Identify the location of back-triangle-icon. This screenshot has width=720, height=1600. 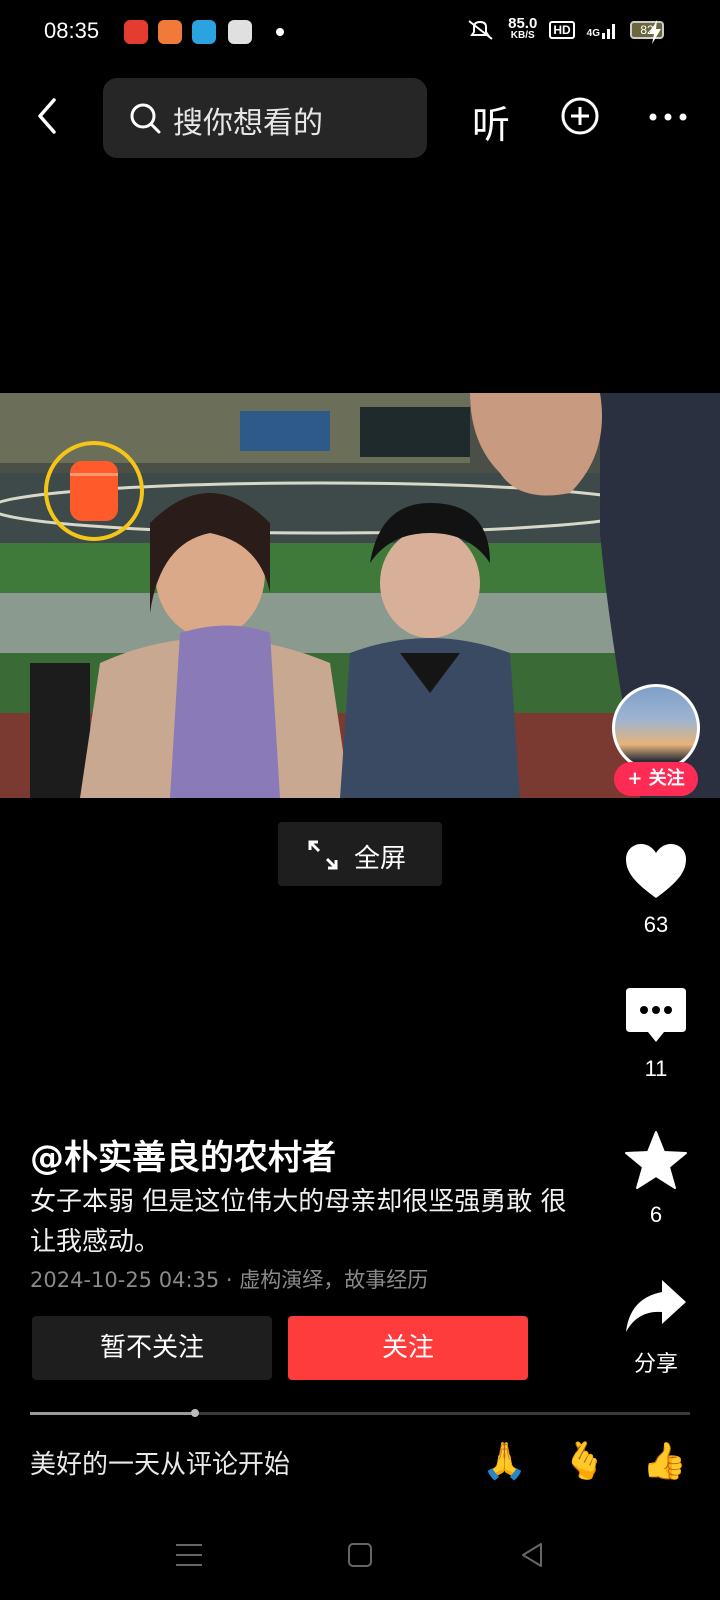
(532, 1555).